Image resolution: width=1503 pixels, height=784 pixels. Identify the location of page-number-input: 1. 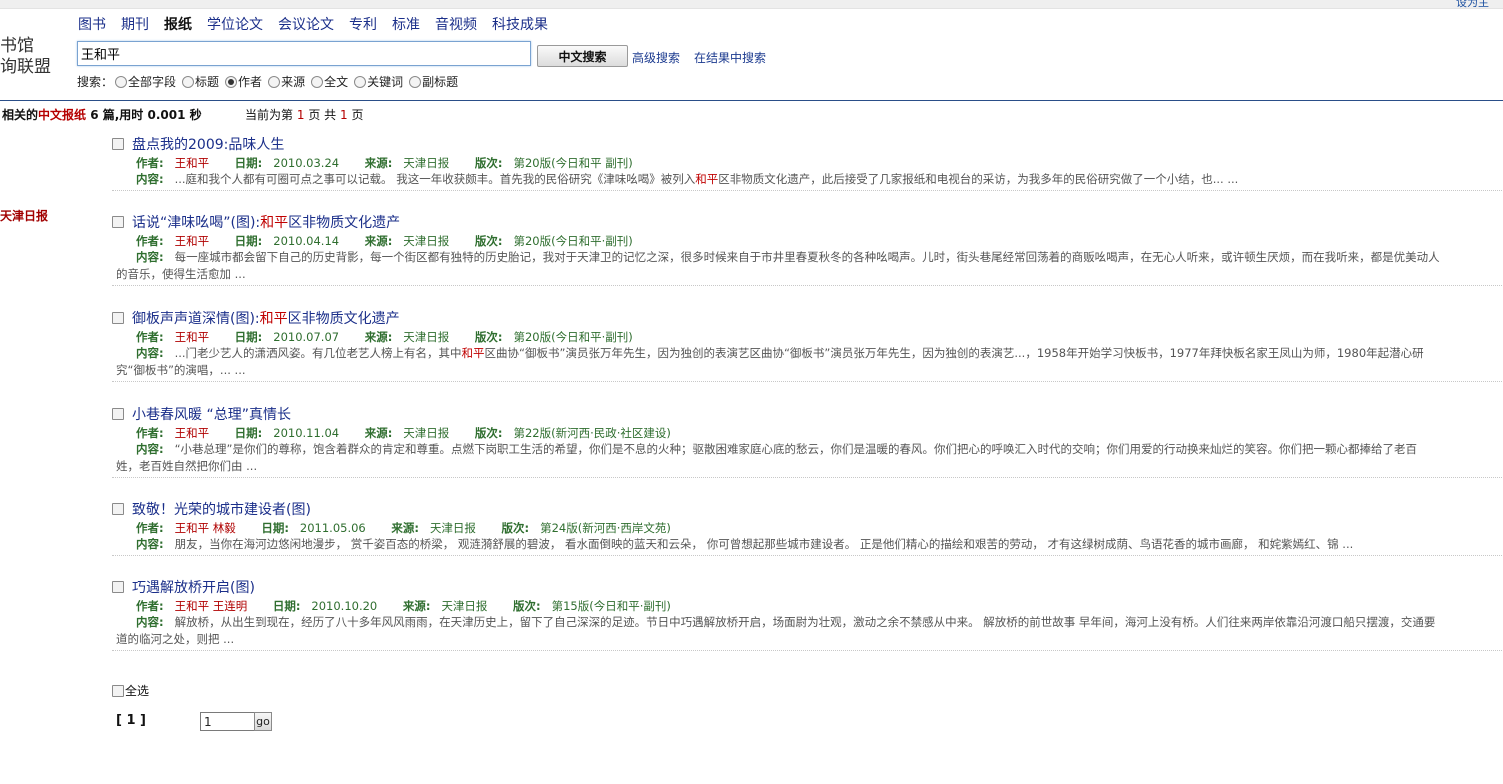
(228, 721).